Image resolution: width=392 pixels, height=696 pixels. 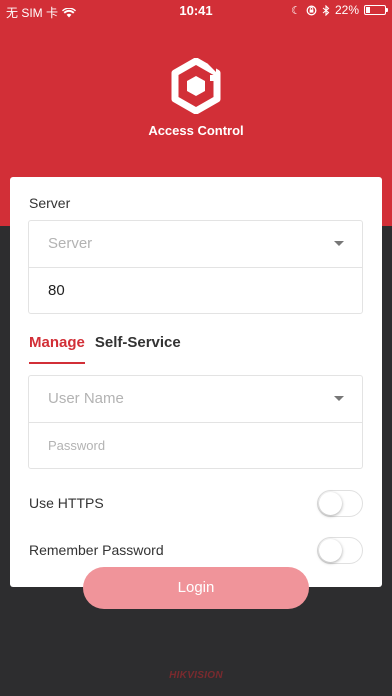 What do you see at coordinates (368, 10) in the screenshot?
I see `battery-level` at bounding box center [368, 10].